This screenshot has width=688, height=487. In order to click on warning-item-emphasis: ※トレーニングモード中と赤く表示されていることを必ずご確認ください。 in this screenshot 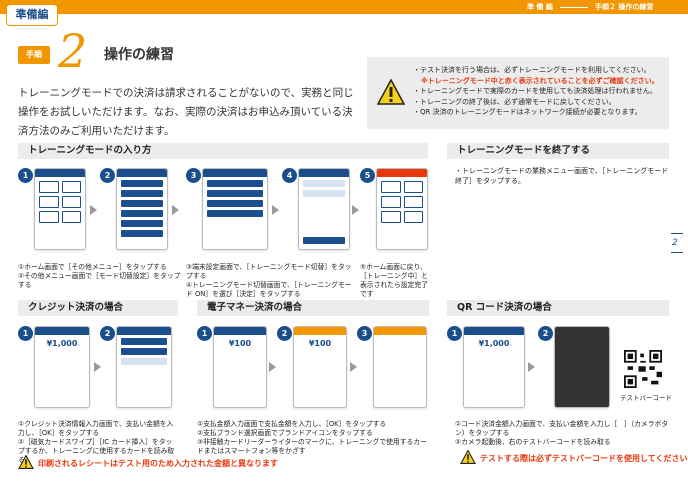, I will do `click(540, 80)`.